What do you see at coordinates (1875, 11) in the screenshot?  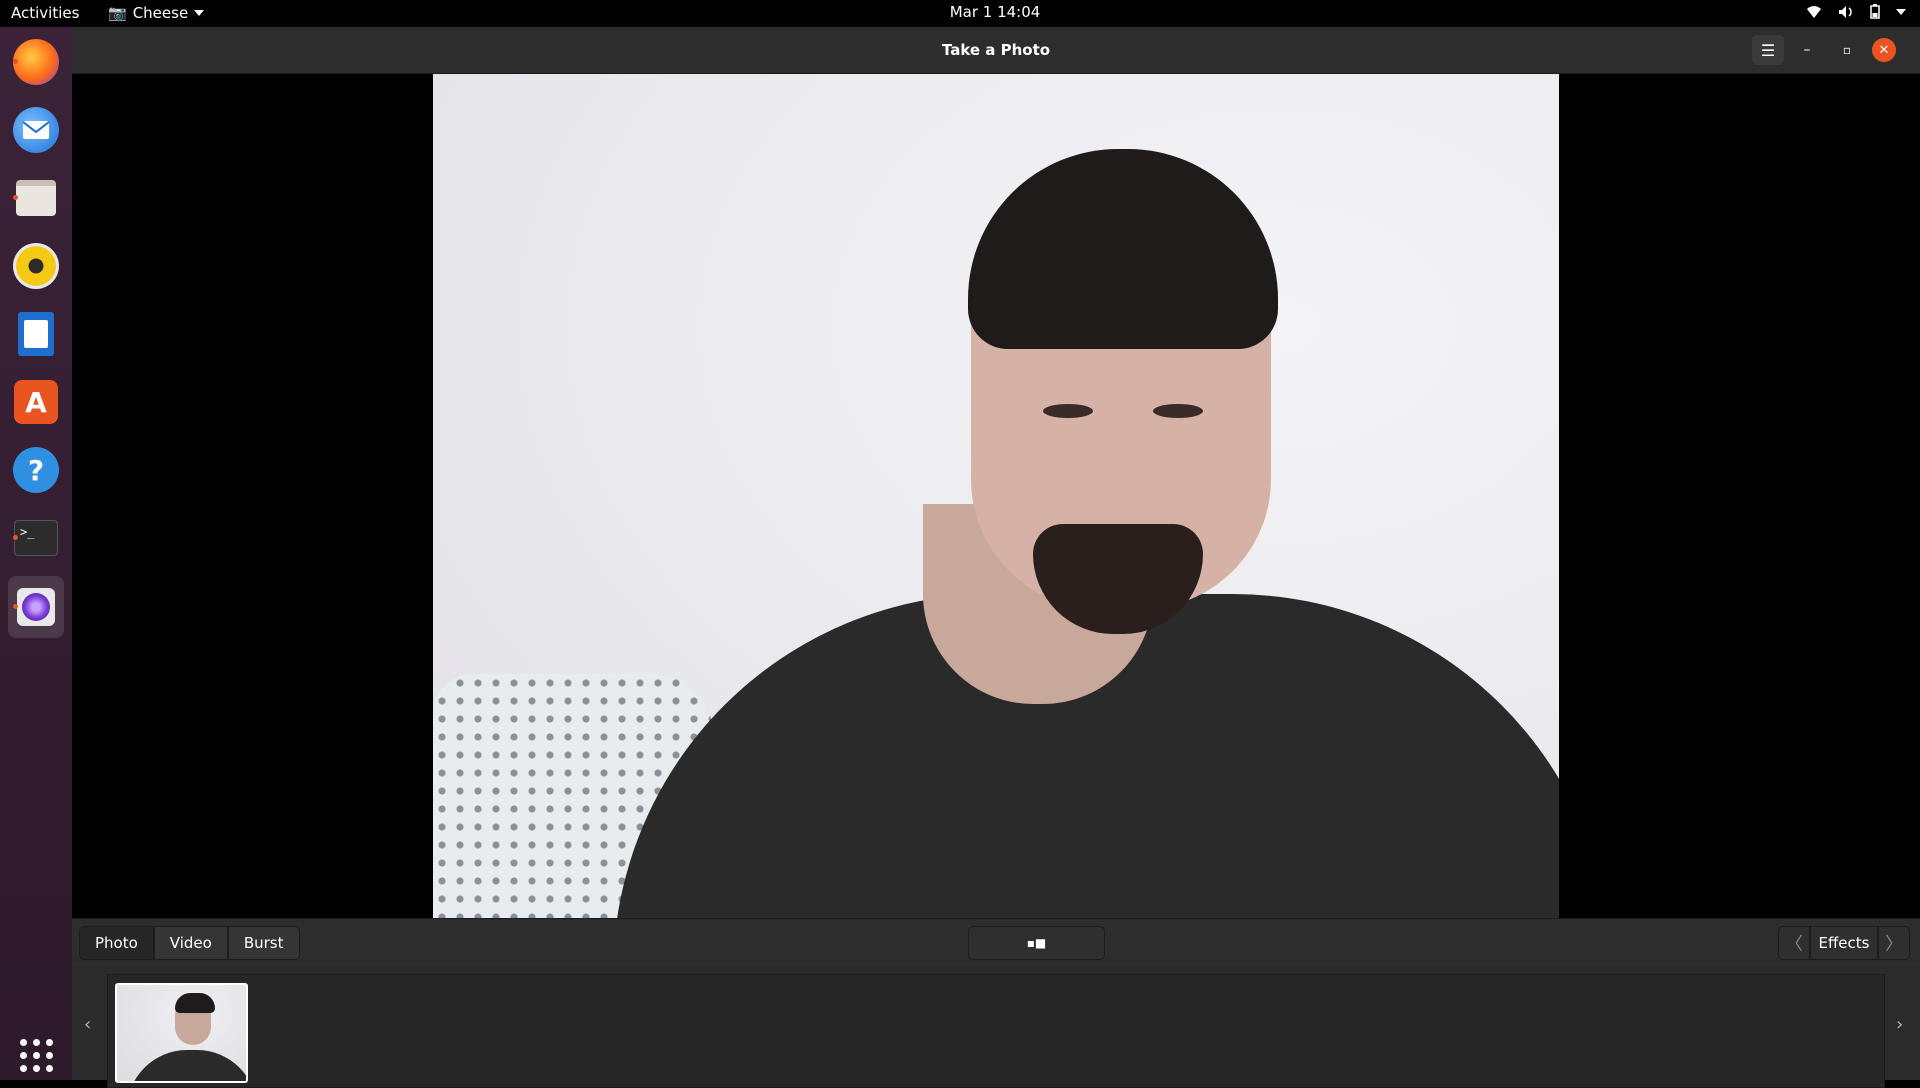 I see `battery-icon` at bounding box center [1875, 11].